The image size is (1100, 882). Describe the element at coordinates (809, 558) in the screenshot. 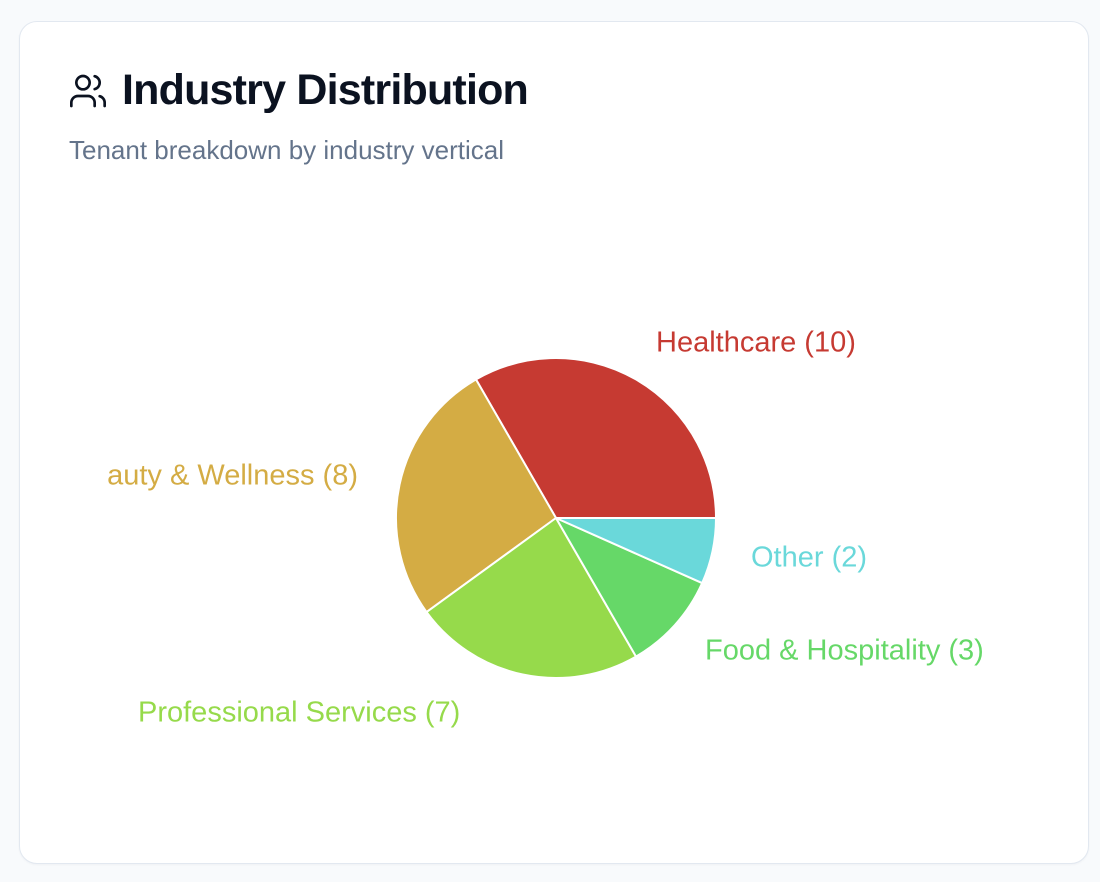

I see `slice-label-other: Other (2)` at that location.